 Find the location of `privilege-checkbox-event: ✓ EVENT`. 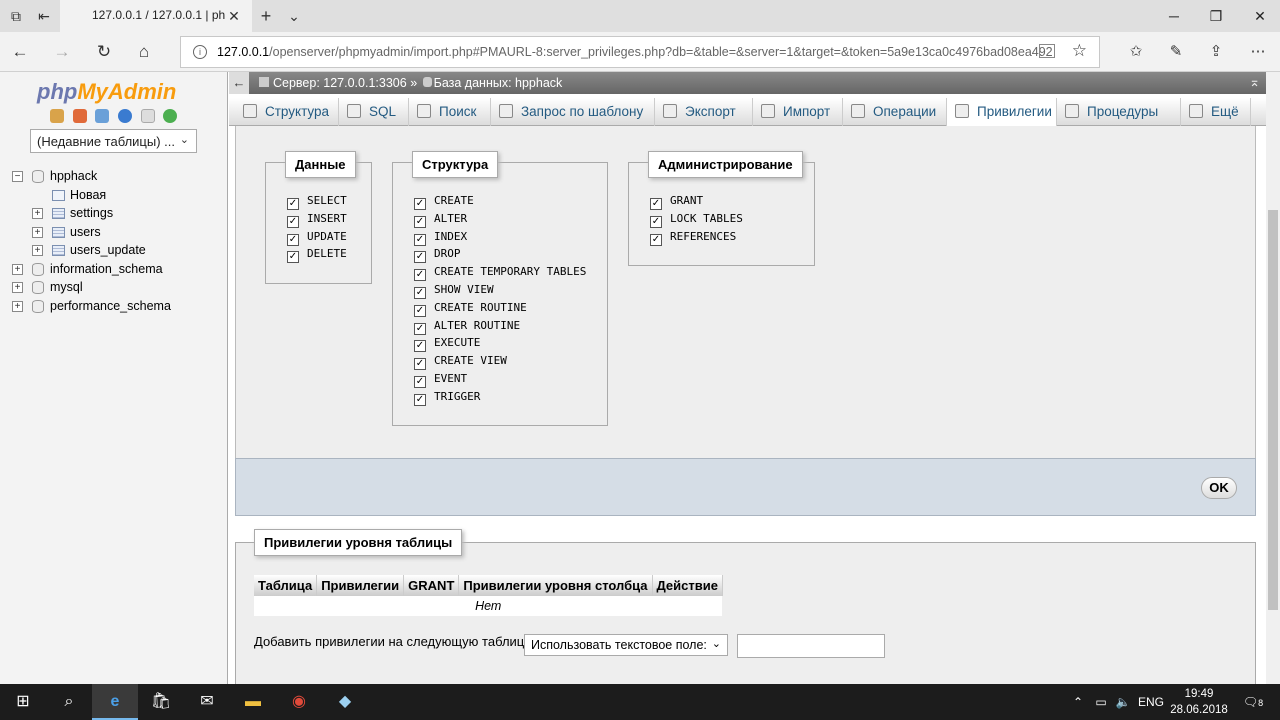

privilege-checkbox-event: ✓ EVENT is located at coordinates (440, 381).